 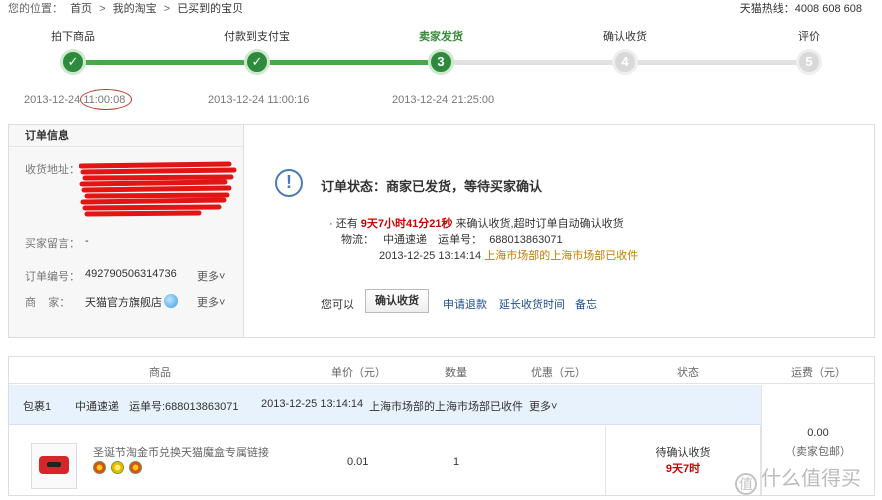 What do you see at coordinates (688, 373) in the screenshot?
I see `header-status: 状态` at bounding box center [688, 373].